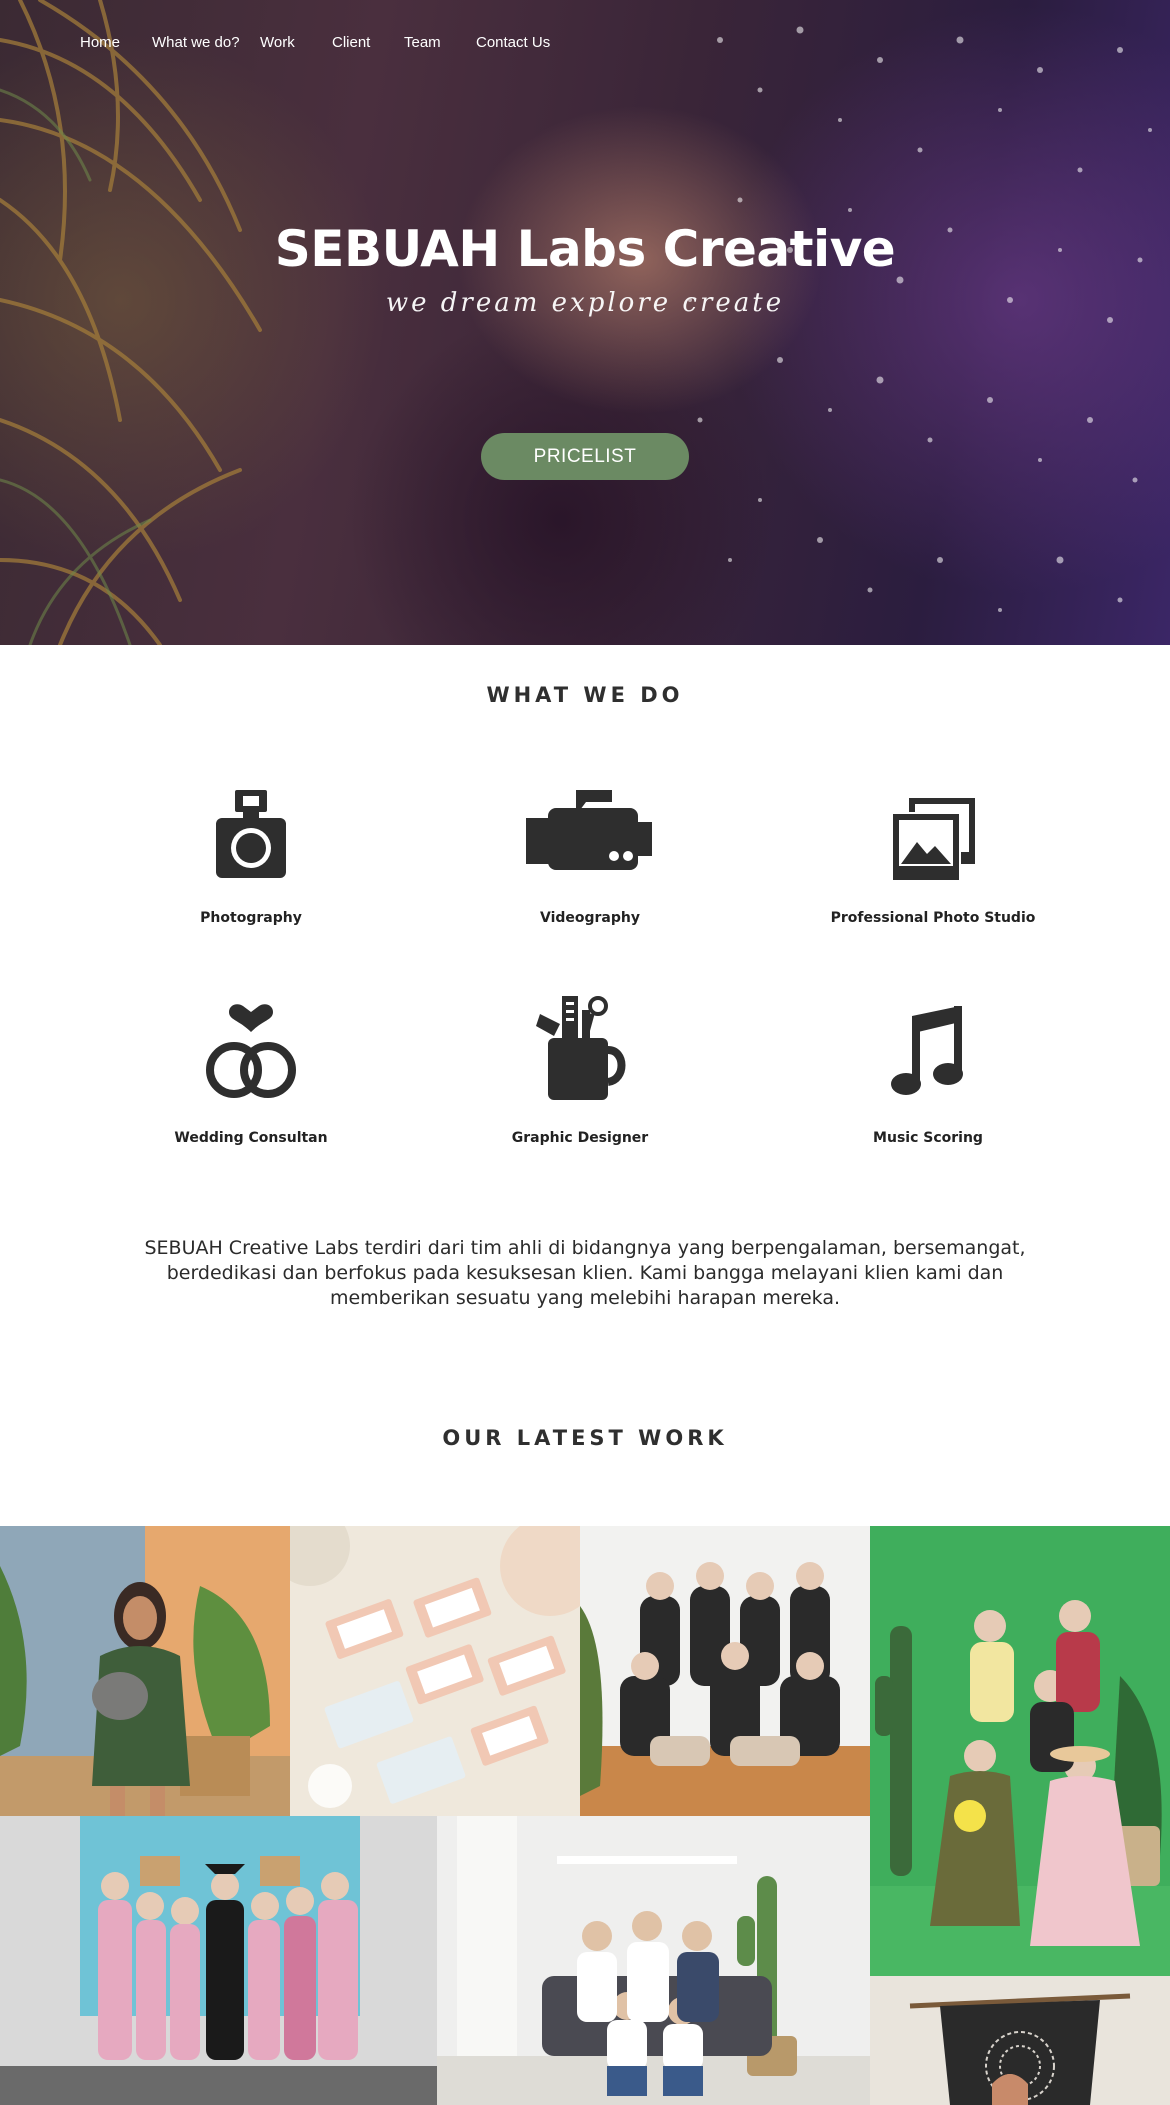  Describe the element at coordinates (585, 249) in the screenshot. I see `hero-title: SEBUAH Labs Creative` at that location.